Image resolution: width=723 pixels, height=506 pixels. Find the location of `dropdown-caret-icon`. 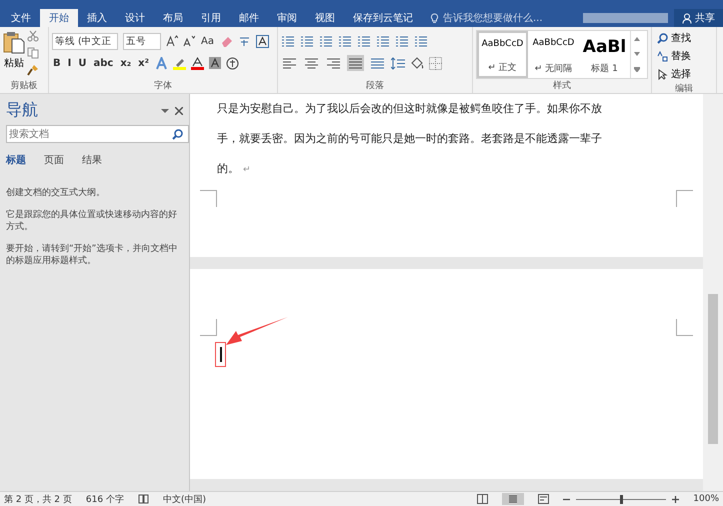

dropdown-caret-icon is located at coordinates (165, 111).